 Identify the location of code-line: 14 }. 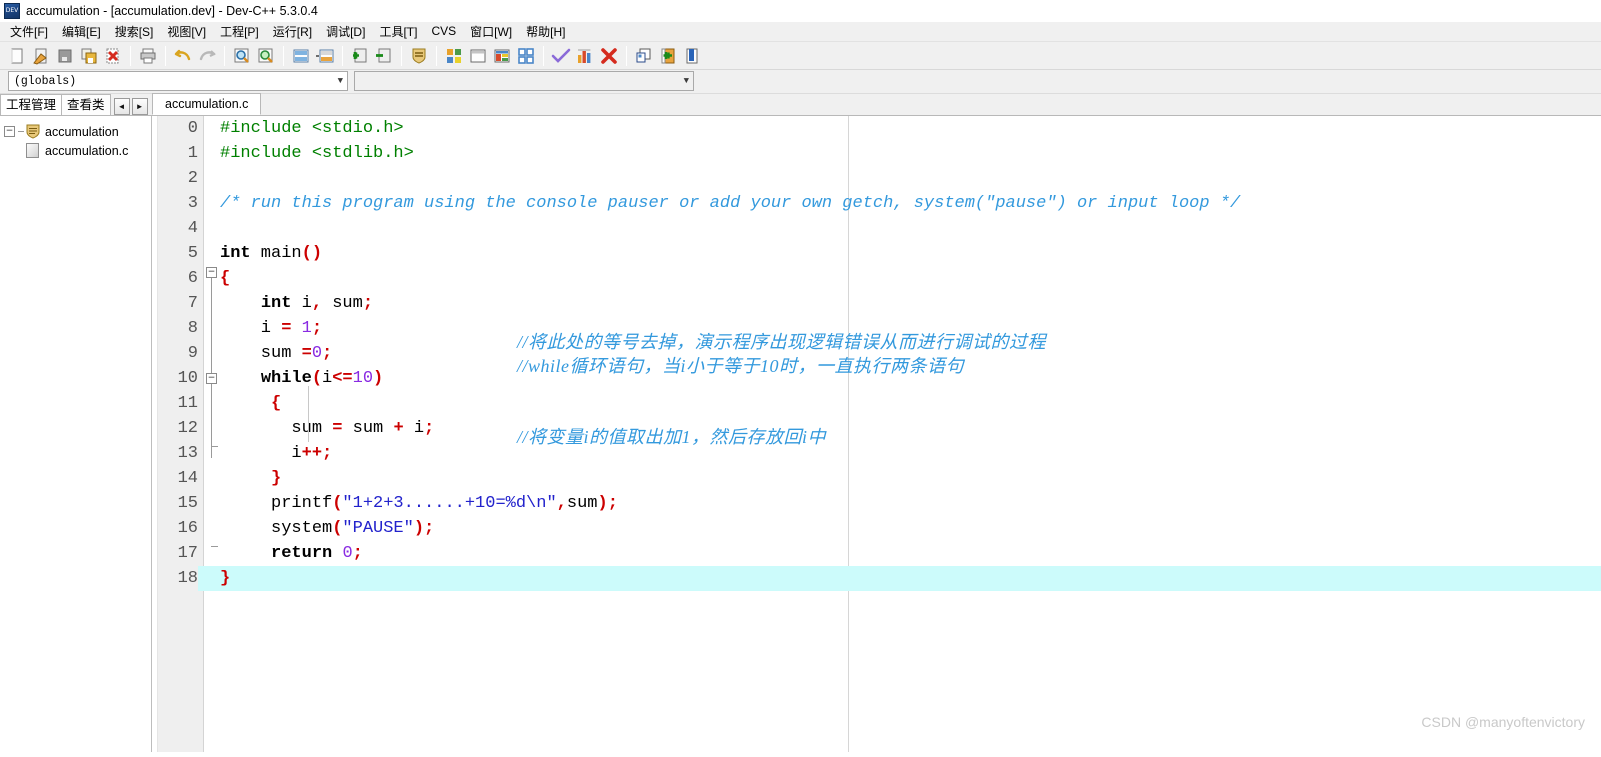
(879, 478).